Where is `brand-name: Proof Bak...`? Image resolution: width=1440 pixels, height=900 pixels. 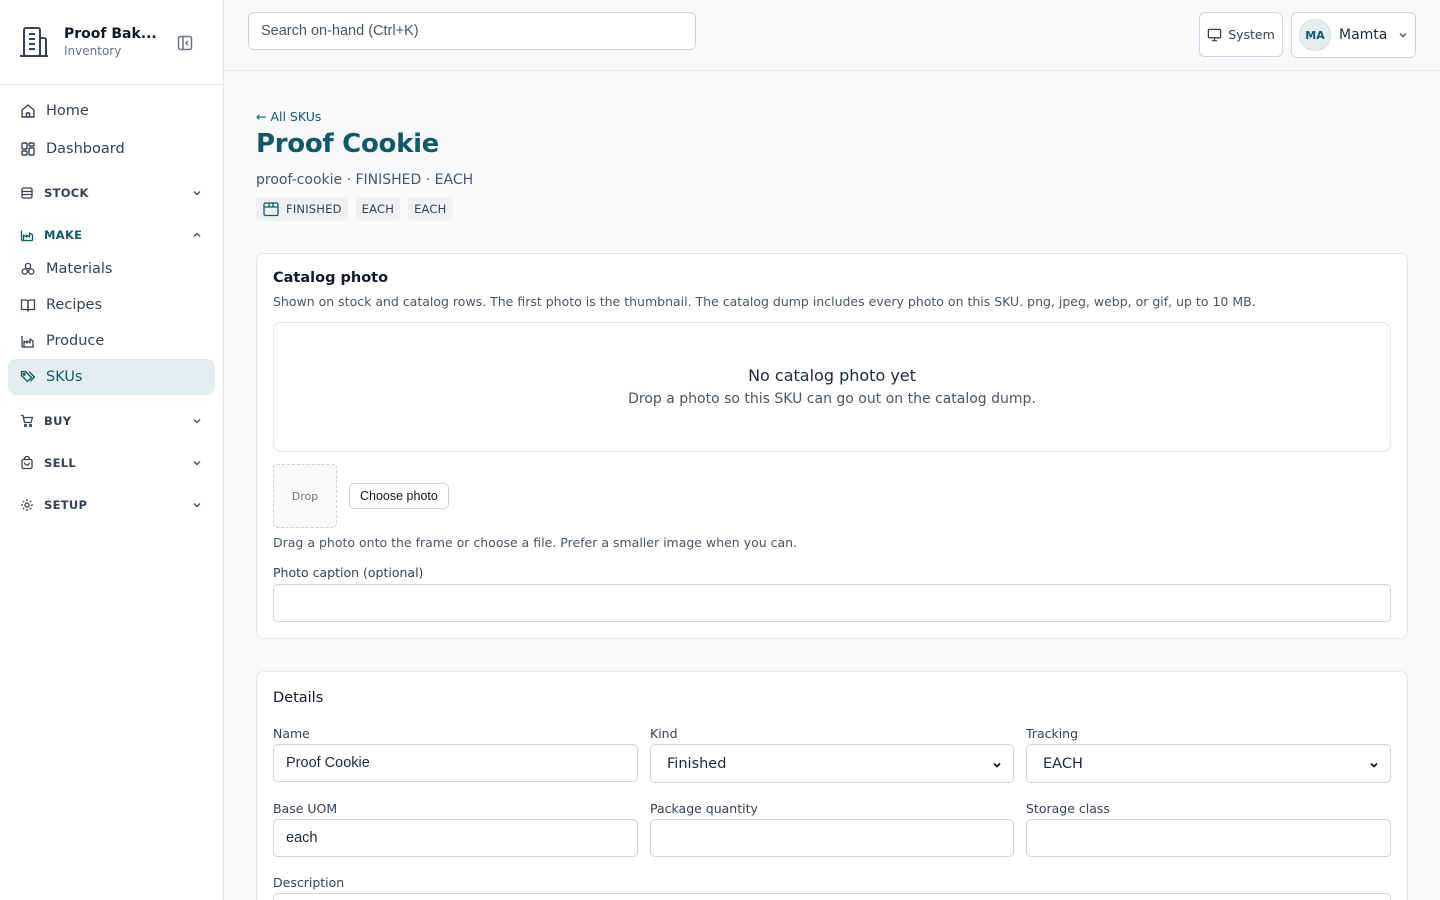
brand-name: Proof Bak... is located at coordinates (110, 34).